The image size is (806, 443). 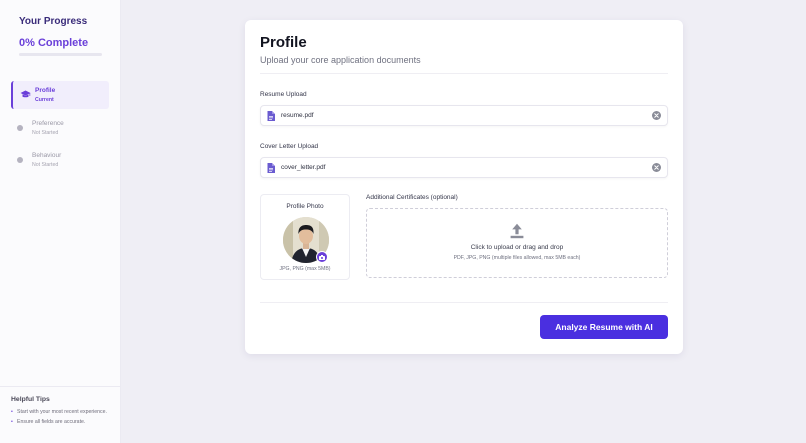 I want to click on resume-file-name: resume.pdf, so click(x=297, y=115).